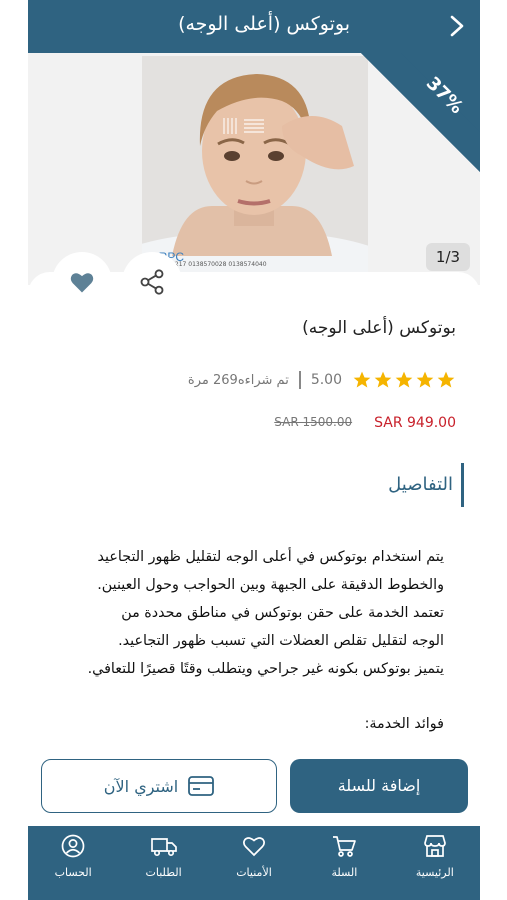 The height and width of the screenshot is (900, 507). I want to click on share-button, so click(152, 282).